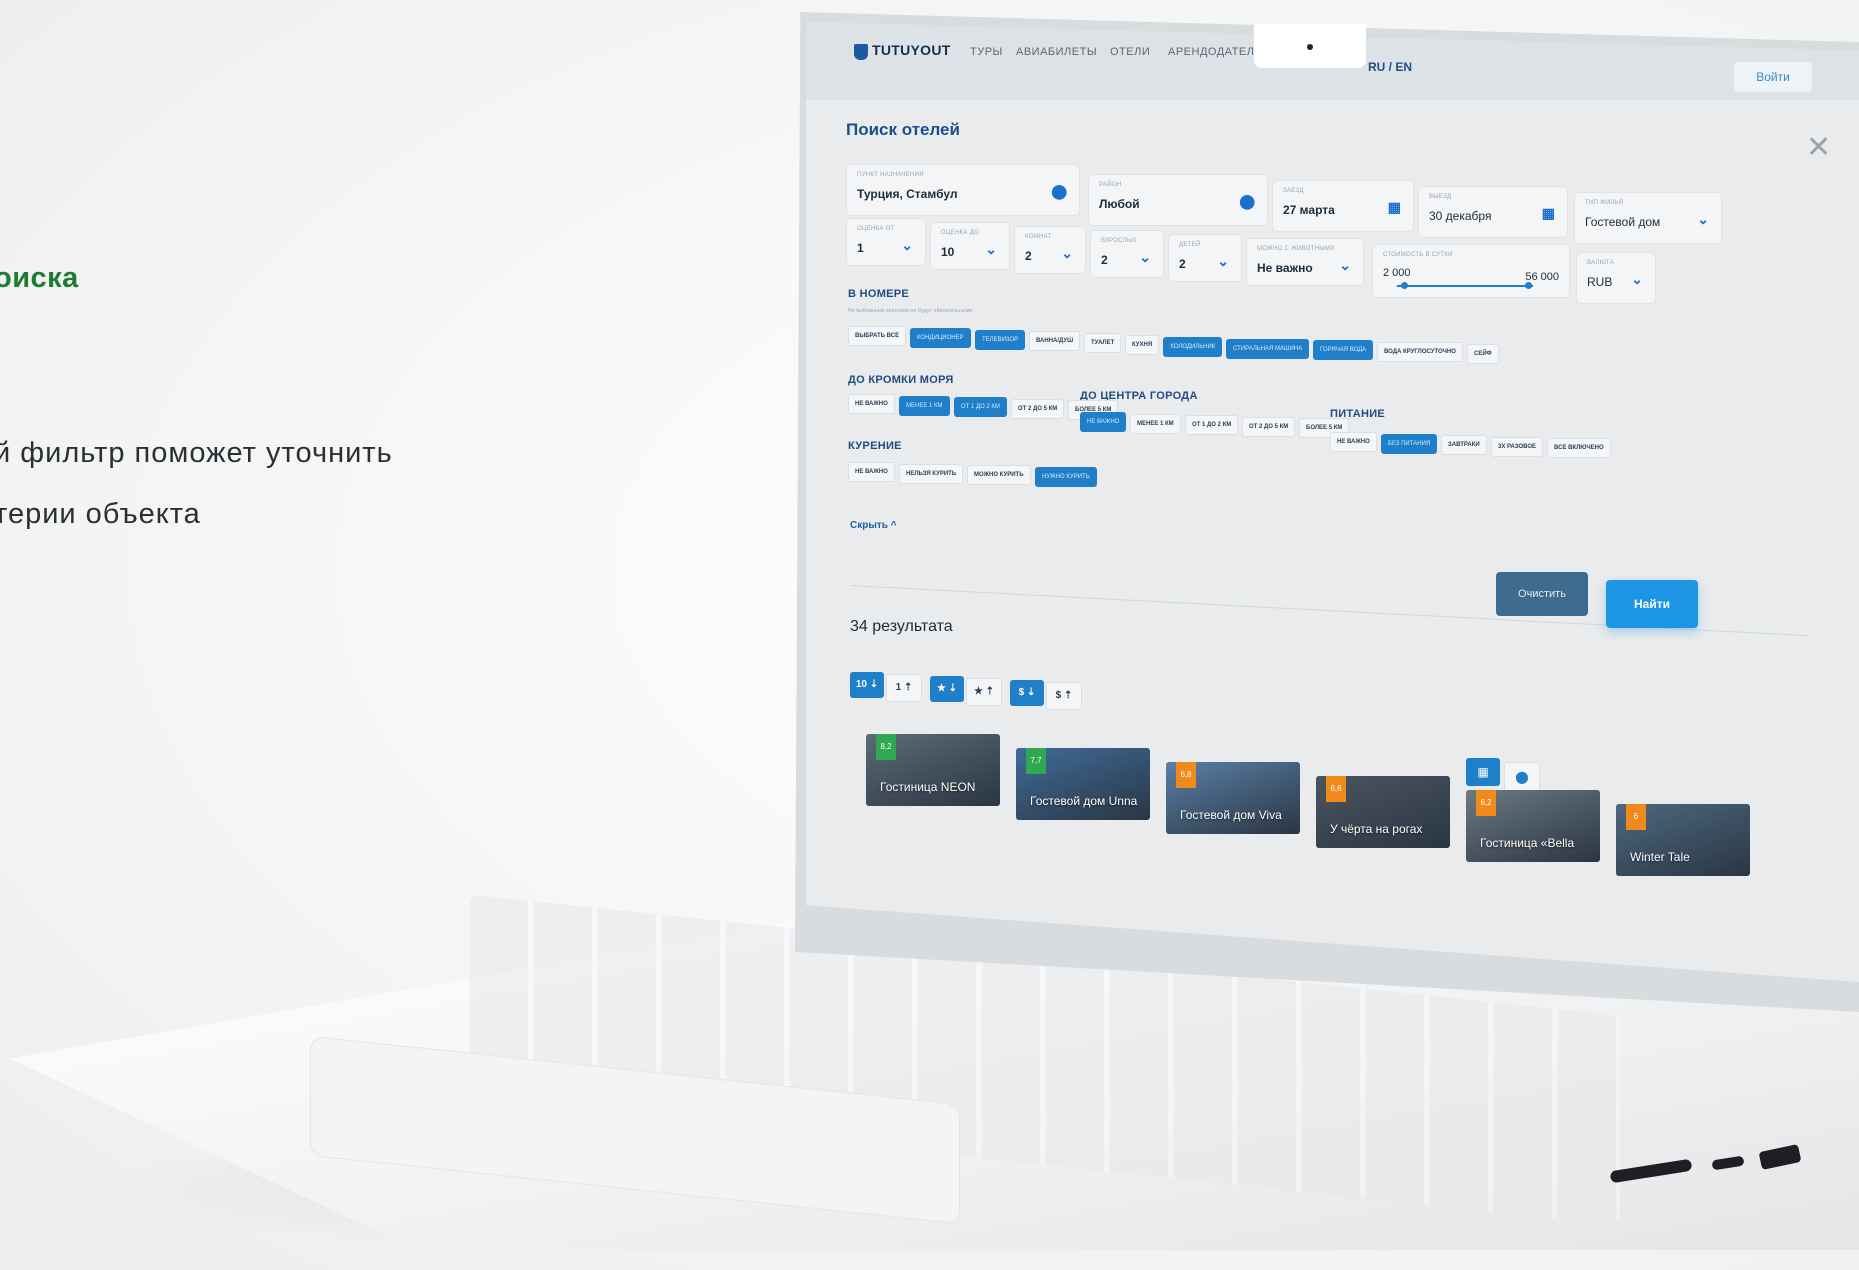 Image resolution: width=1859 pixels, height=1270 pixels. Describe the element at coordinates (1066, 476) in the screenshot. I see `filter-chip-smoking-3: НУЖНО КУРИТЬ` at that location.